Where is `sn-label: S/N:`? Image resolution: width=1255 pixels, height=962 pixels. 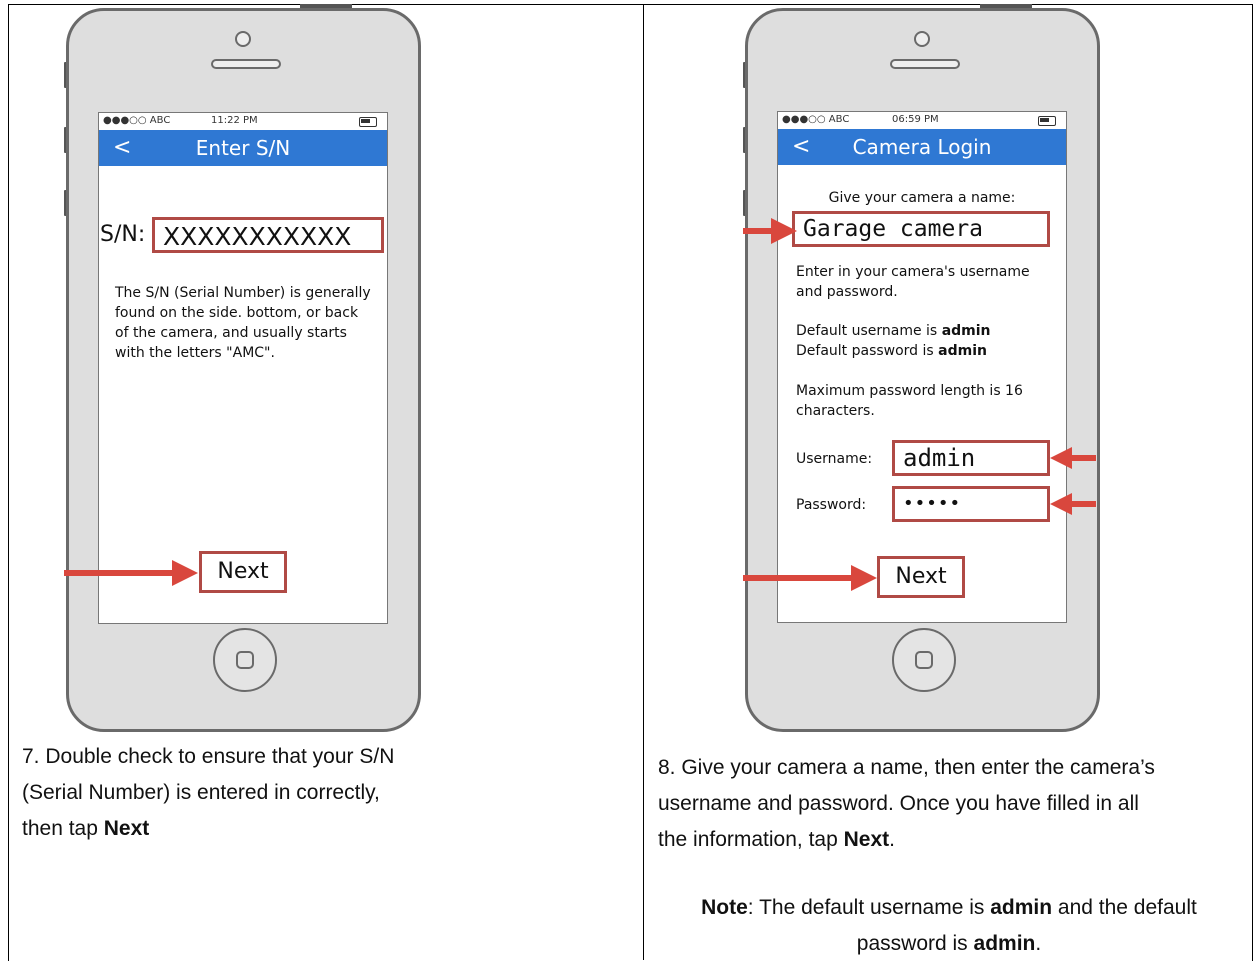
sn-label: S/N: is located at coordinates (123, 234).